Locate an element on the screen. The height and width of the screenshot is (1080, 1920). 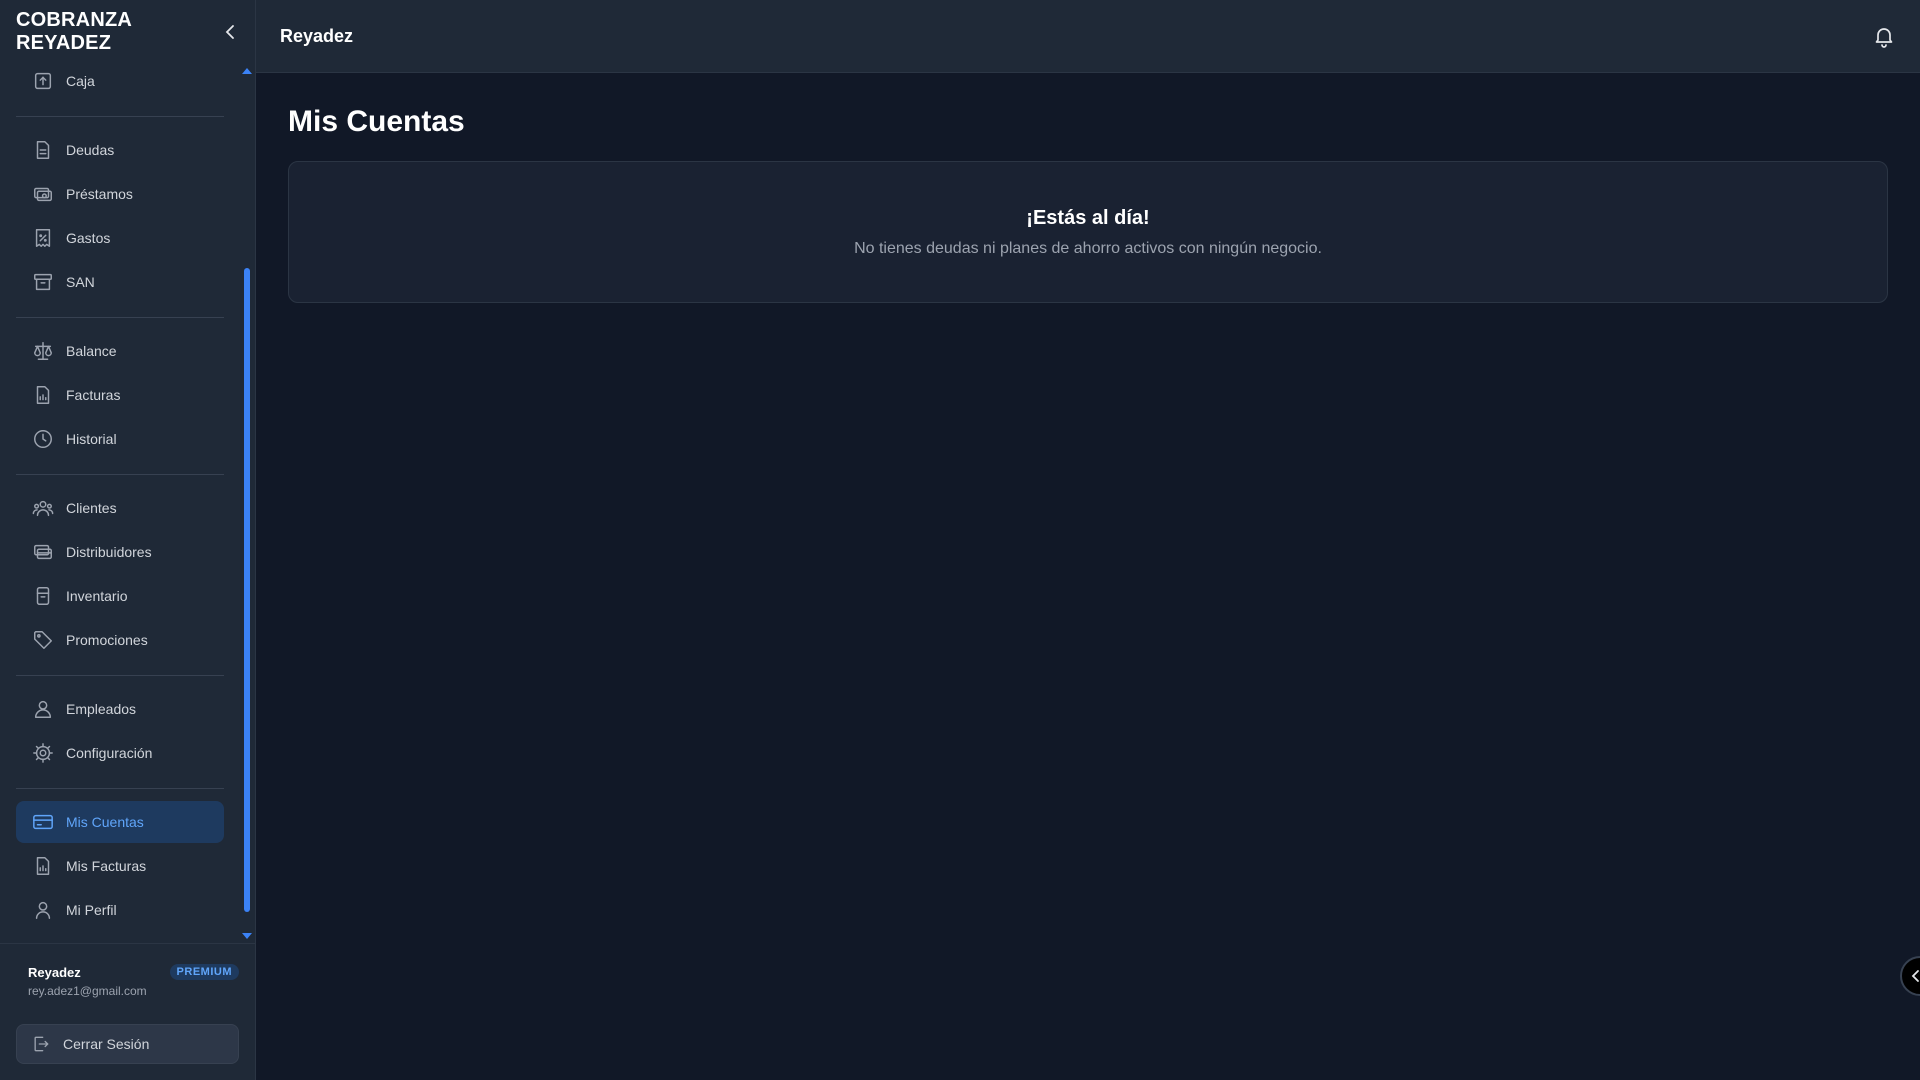
sidebar-item-label: Configuración is located at coordinates (109, 753).